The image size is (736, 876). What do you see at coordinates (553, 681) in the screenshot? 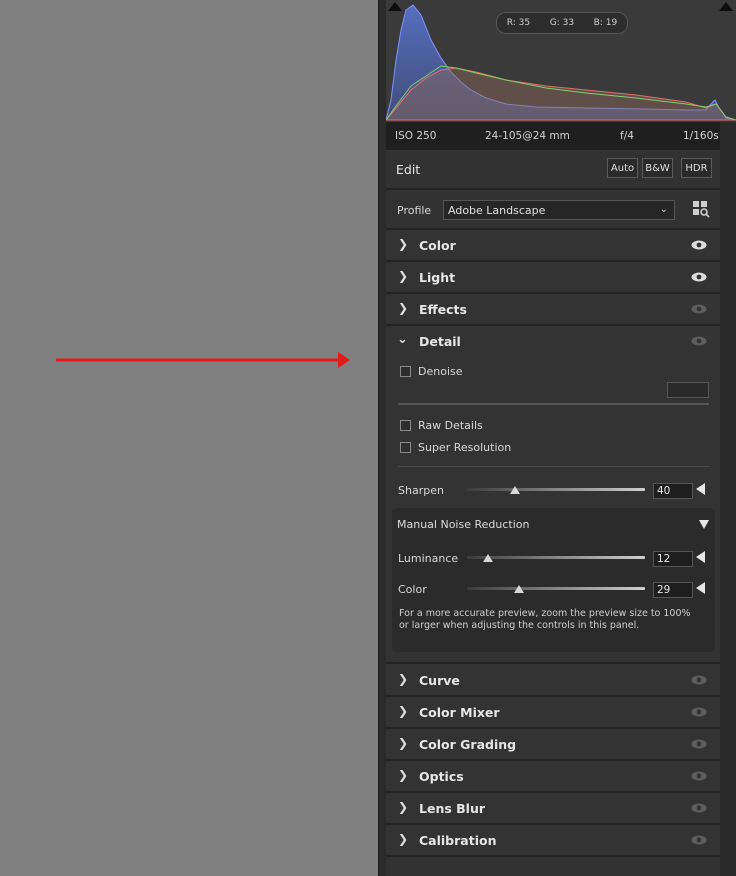
I see `section-curve: ❯ Curve` at bounding box center [553, 681].